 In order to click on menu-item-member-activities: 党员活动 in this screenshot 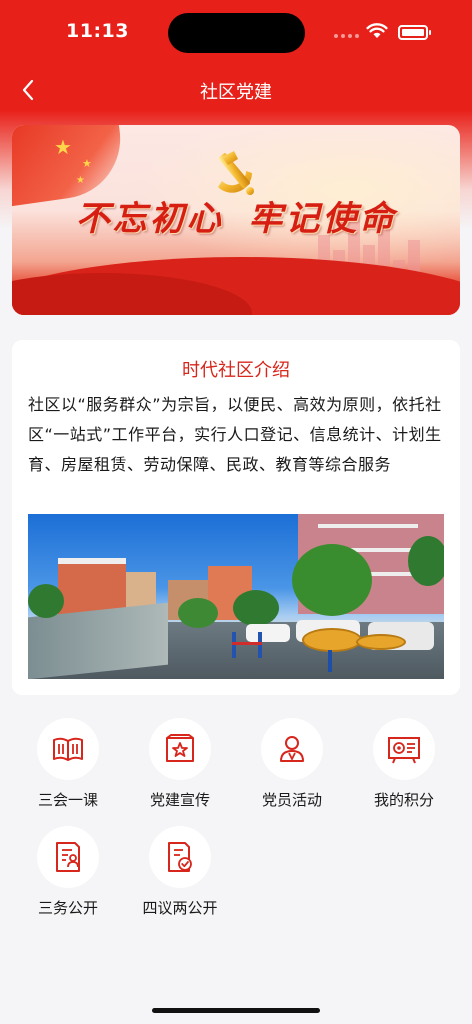, I will do `click(292, 762)`.